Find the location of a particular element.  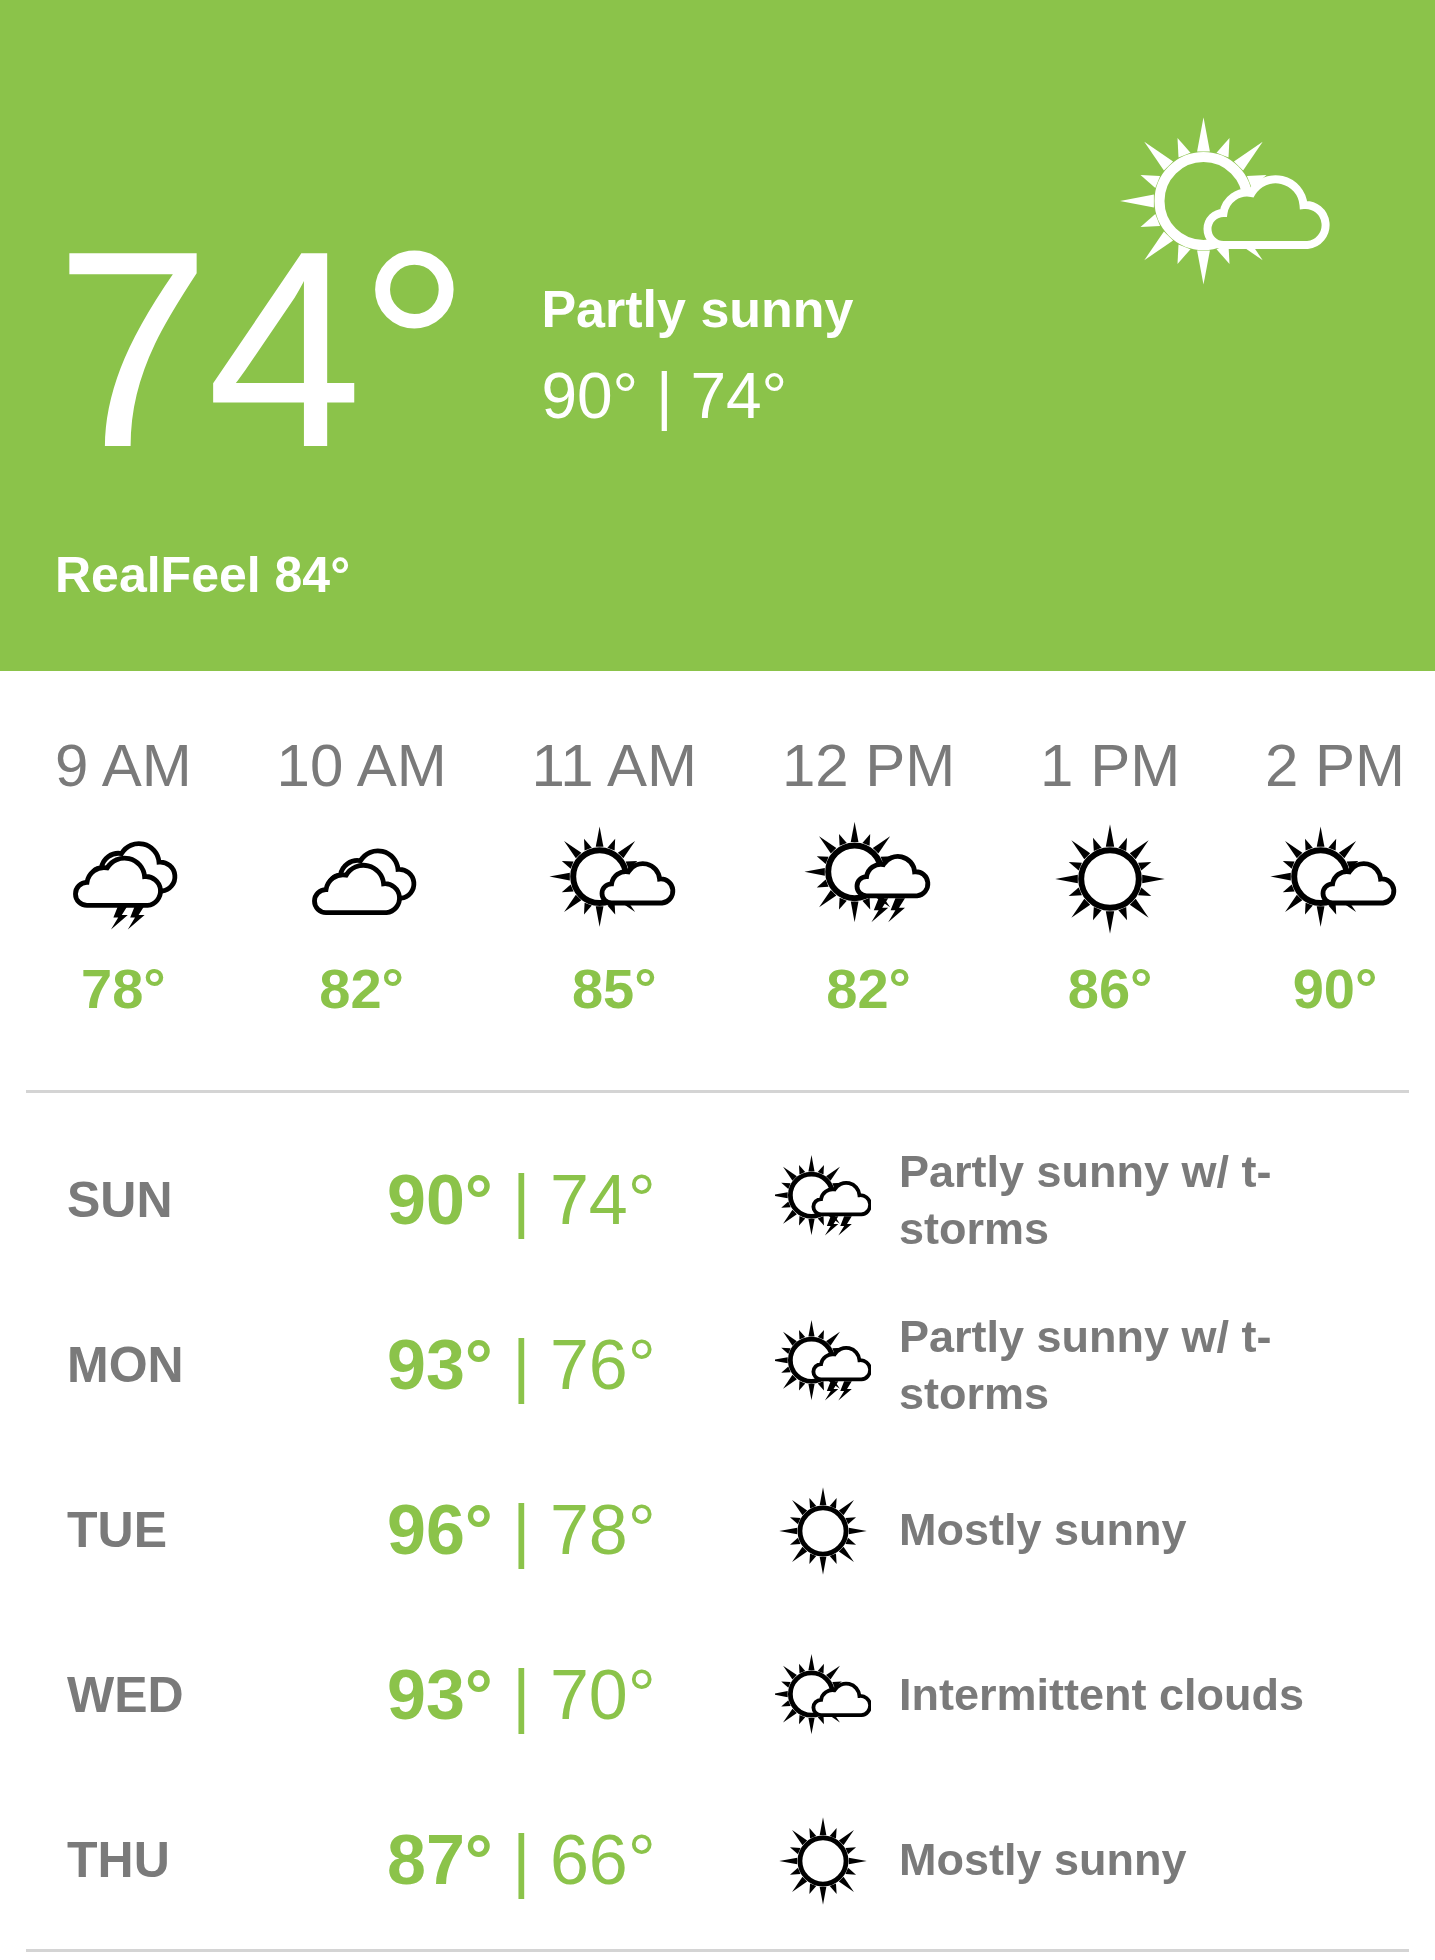

high-low-text: 87° | 66° is located at coordinates (522, 1860).